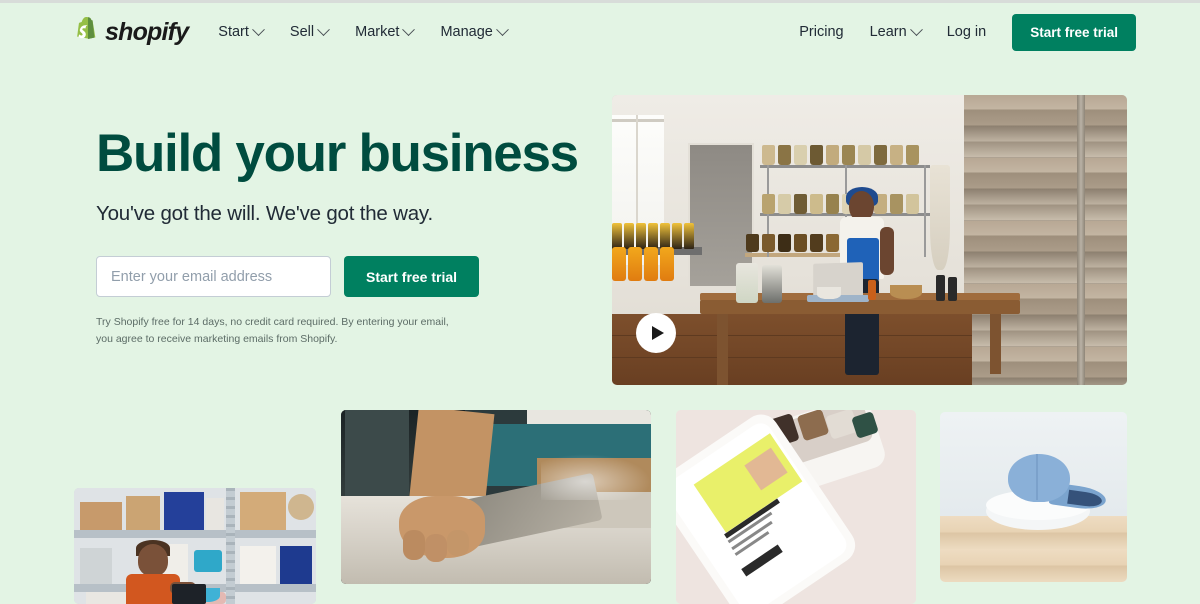 The image size is (1200, 604). I want to click on video-wood-wall, so click(1045, 240).